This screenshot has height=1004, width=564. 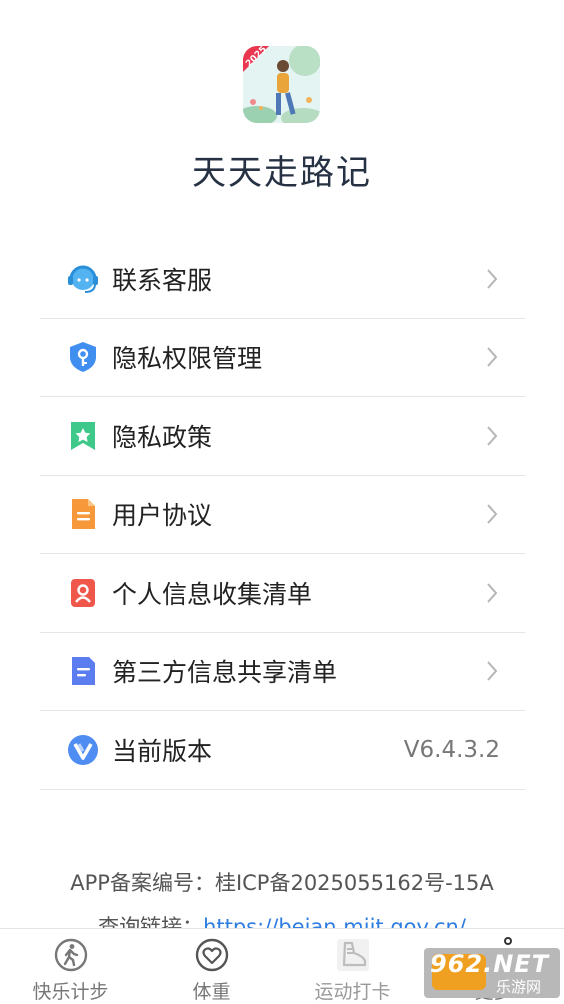 What do you see at coordinates (352, 955) in the screenshot?
I see `sneaker-icon` at bounding box center [352, 955].